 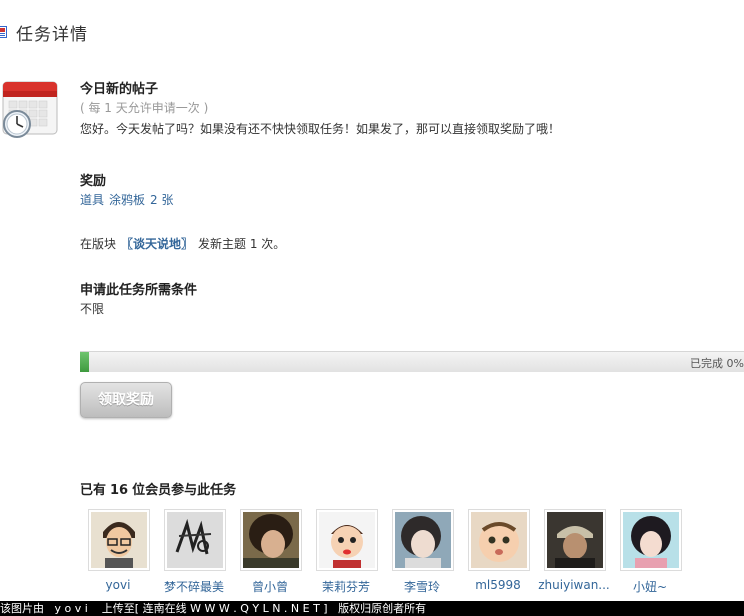 I want to click on reward-value: 道具 涂鸦板 2 张, so click(x=129, y=199).